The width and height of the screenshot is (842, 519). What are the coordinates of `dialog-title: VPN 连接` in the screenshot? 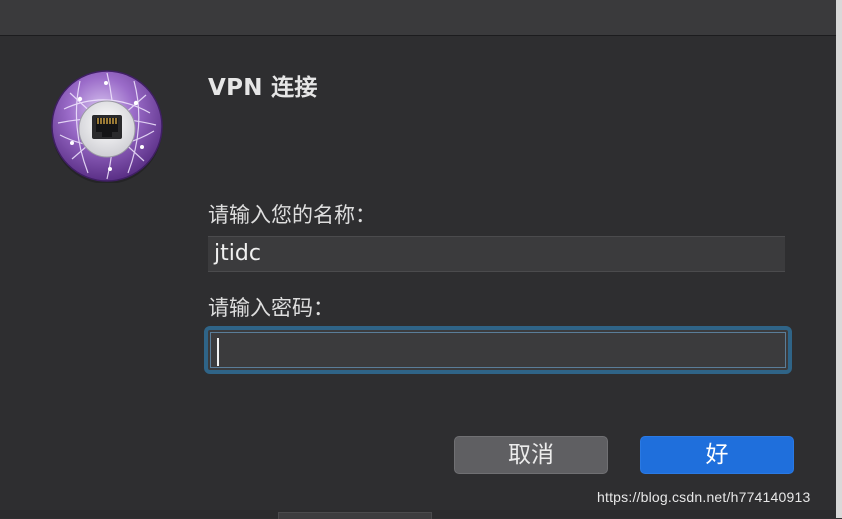 It's located at (263, 88).